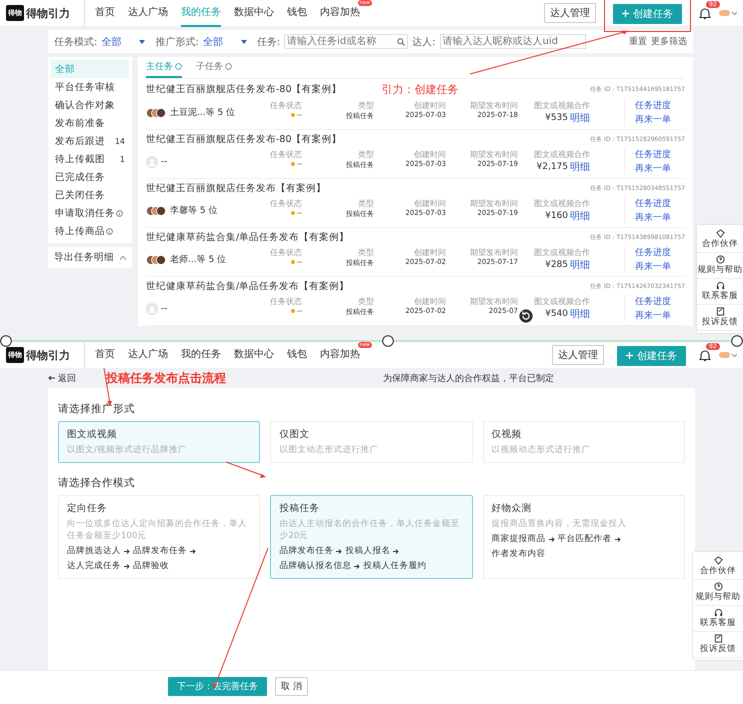 The width and height of the screenshot is (743, 704). What do you see at coordinates (90, 87) in the screenshot?
I see `sidebar-item: 平台任务审核` at bounding box center [90, 87].